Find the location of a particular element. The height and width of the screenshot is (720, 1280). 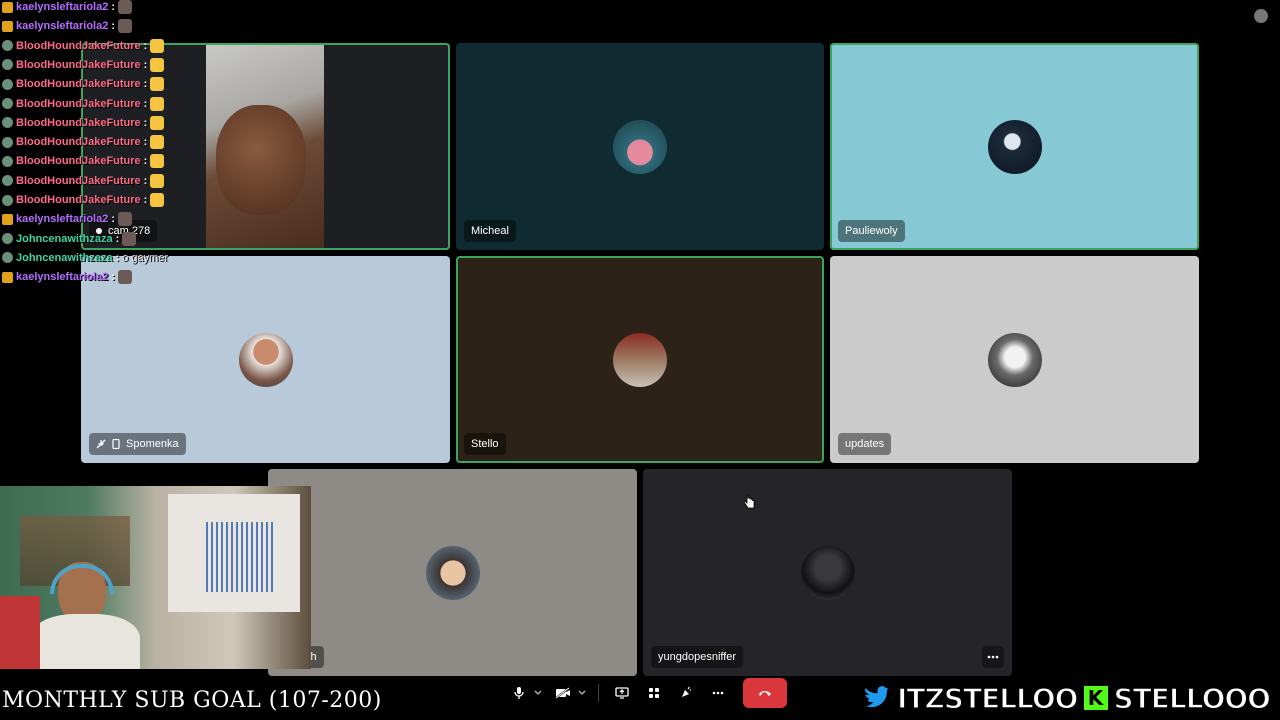

kick-handle: STELLOOO is located at coordinates (1192, 698).